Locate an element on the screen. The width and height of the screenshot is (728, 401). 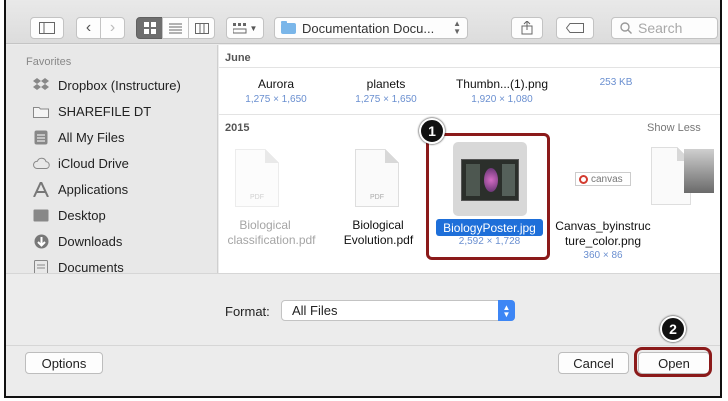
section-header-2015: 2015 is located at coordinates (237, 128).